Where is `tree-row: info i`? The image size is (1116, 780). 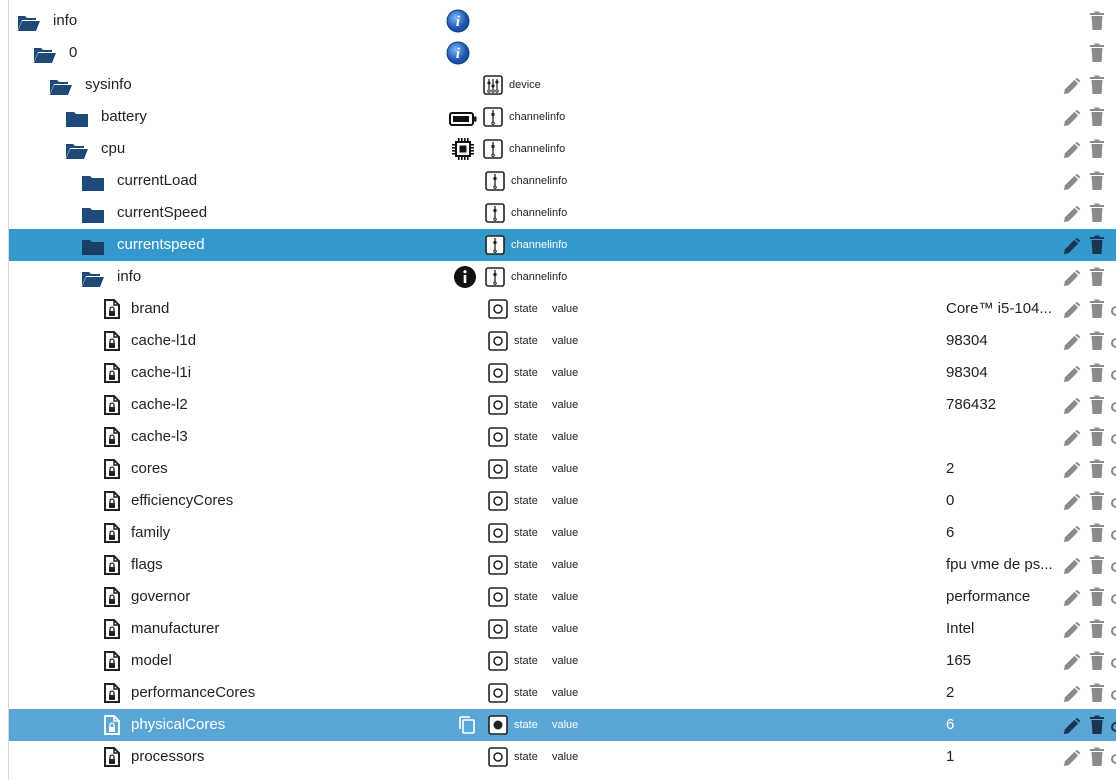
tree-row: info i is located at coordinates (562, 21).